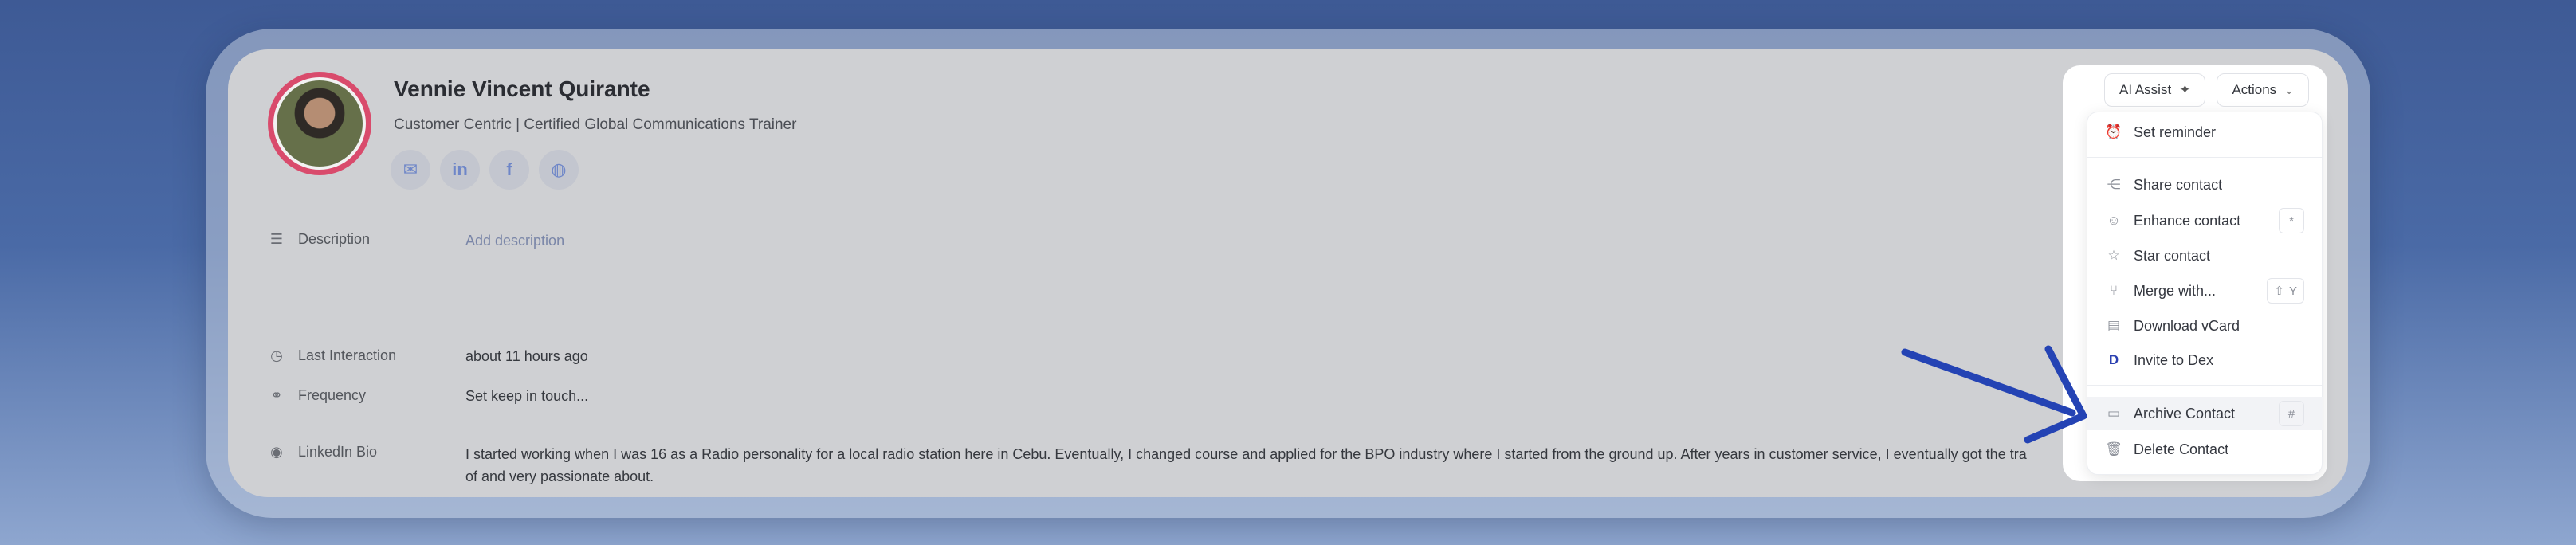 This screenshot has width=2576, height=545. I want to click on arrow-shaft, so click(1988, 383).